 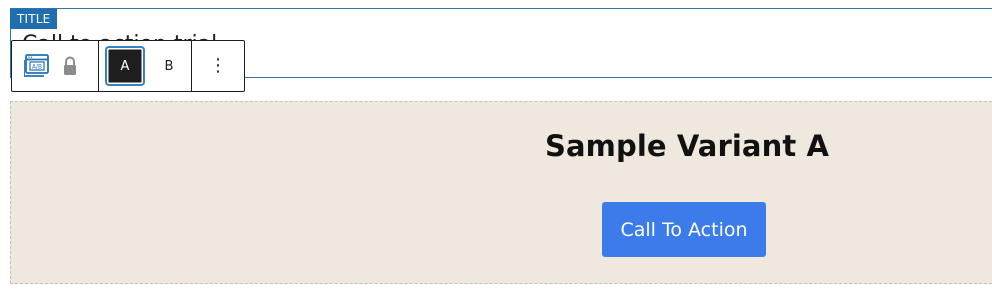 I want to click on block-toolbar: A/B A B ⋮, so click(x=128, y=66).